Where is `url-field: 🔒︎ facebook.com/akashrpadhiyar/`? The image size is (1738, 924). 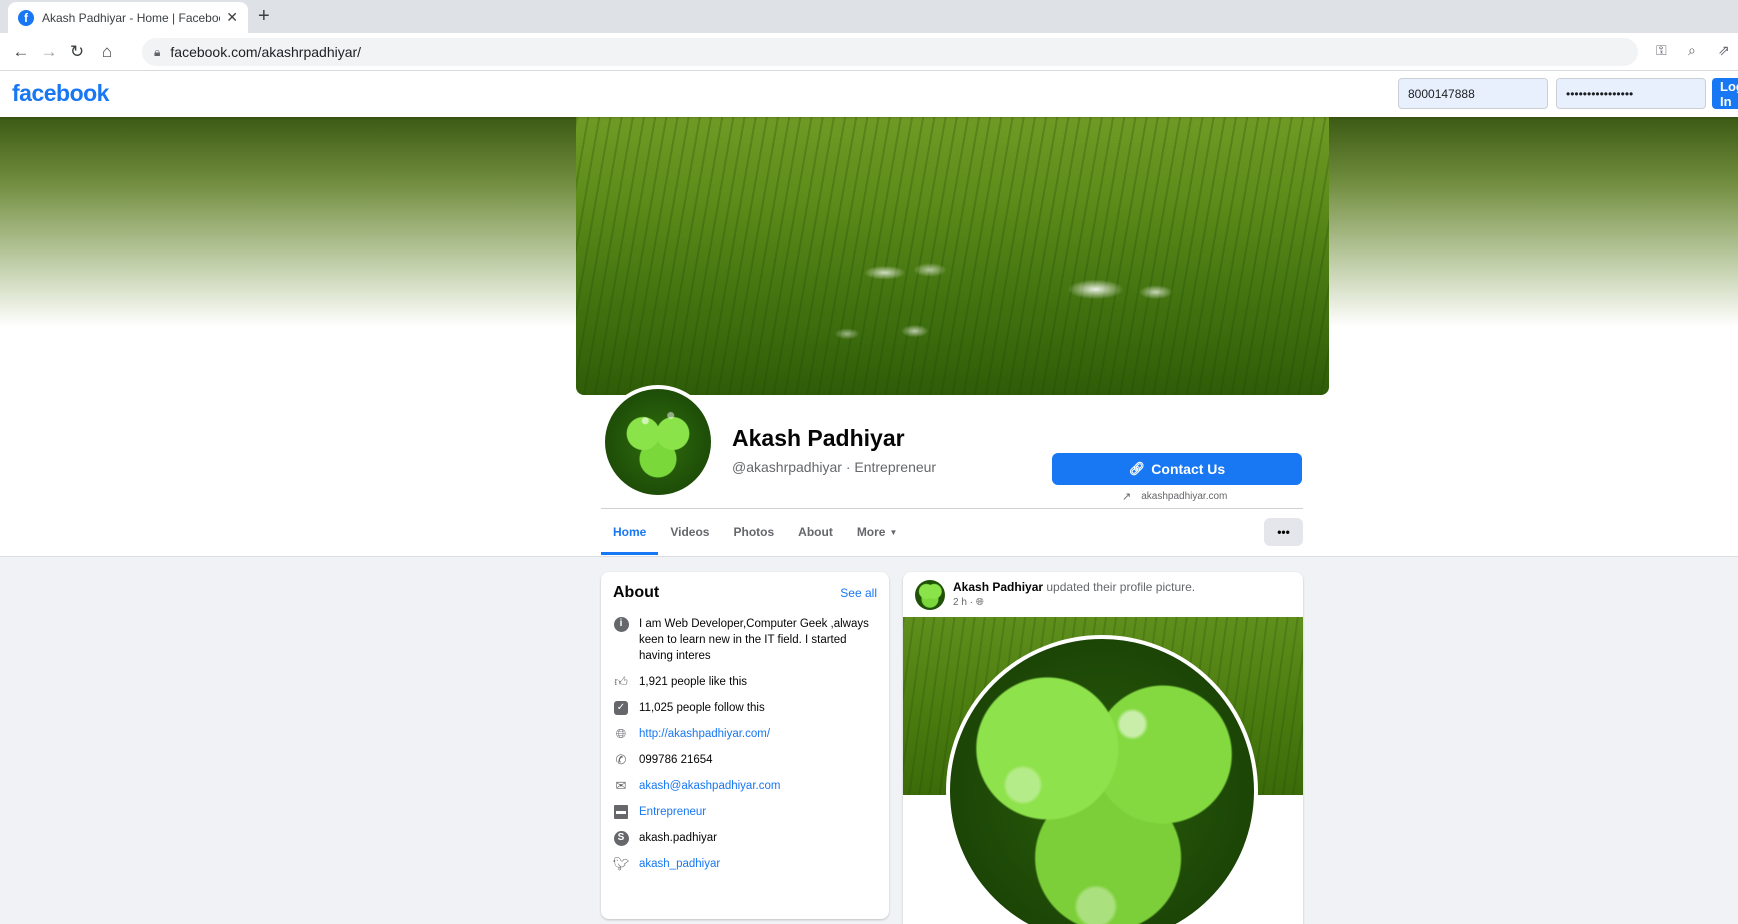
url-field: 🔒︎ facebook.com/akashrpadhiyar/ is located at coordinates (890, 52).